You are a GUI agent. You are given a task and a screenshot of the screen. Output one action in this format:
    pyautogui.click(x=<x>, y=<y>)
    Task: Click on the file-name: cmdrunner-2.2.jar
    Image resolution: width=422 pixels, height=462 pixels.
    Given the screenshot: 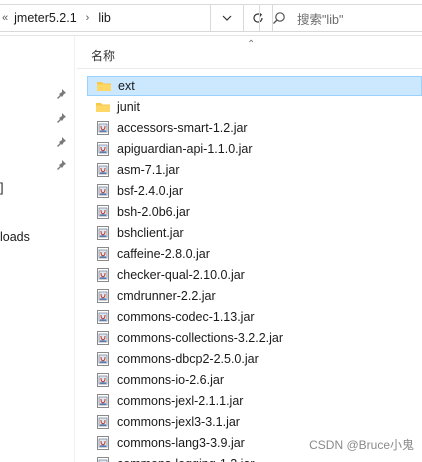 What is the action you would take?
    pyautogui.click(x=166, y=296)
    